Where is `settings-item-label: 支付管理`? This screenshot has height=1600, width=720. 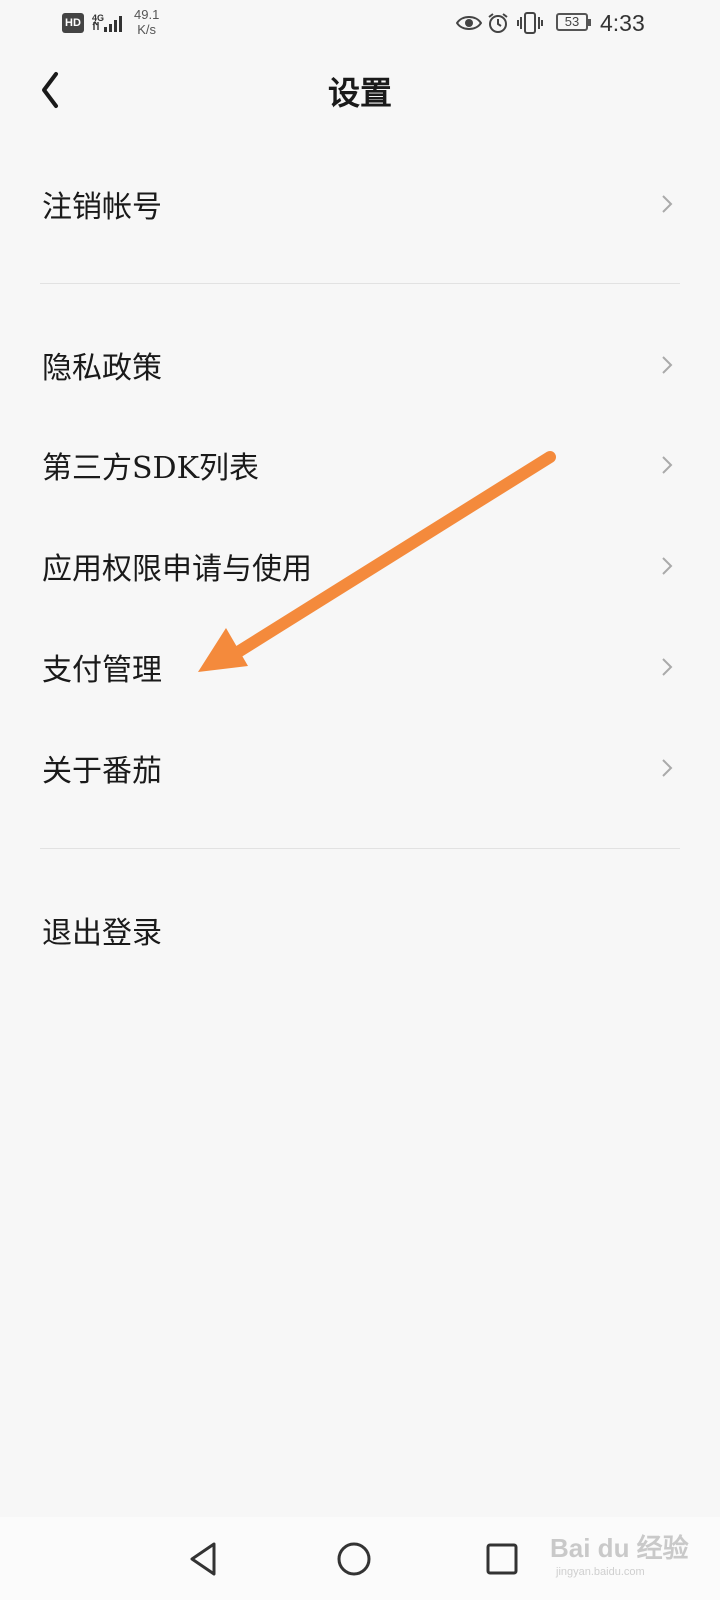 settings-item-label: 支付管理 is located at coordinates (102, 670).